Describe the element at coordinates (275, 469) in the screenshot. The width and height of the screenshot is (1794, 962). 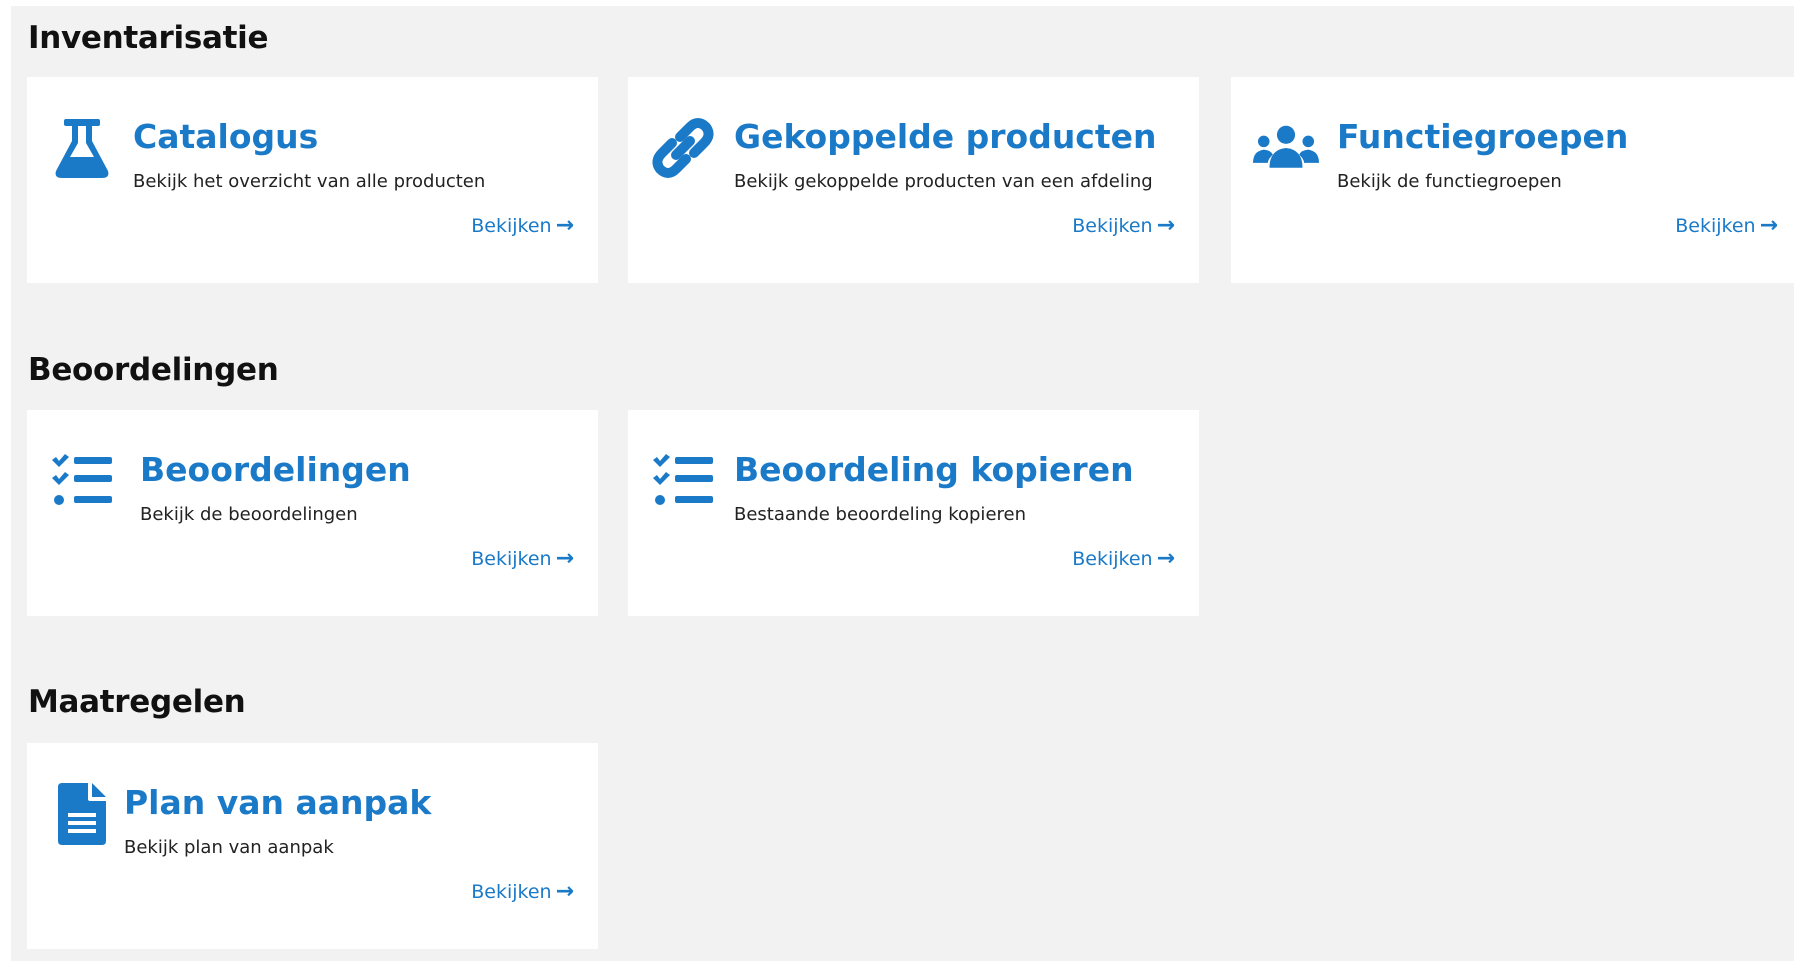
I see `card-title: Beoordelingen` at that location.